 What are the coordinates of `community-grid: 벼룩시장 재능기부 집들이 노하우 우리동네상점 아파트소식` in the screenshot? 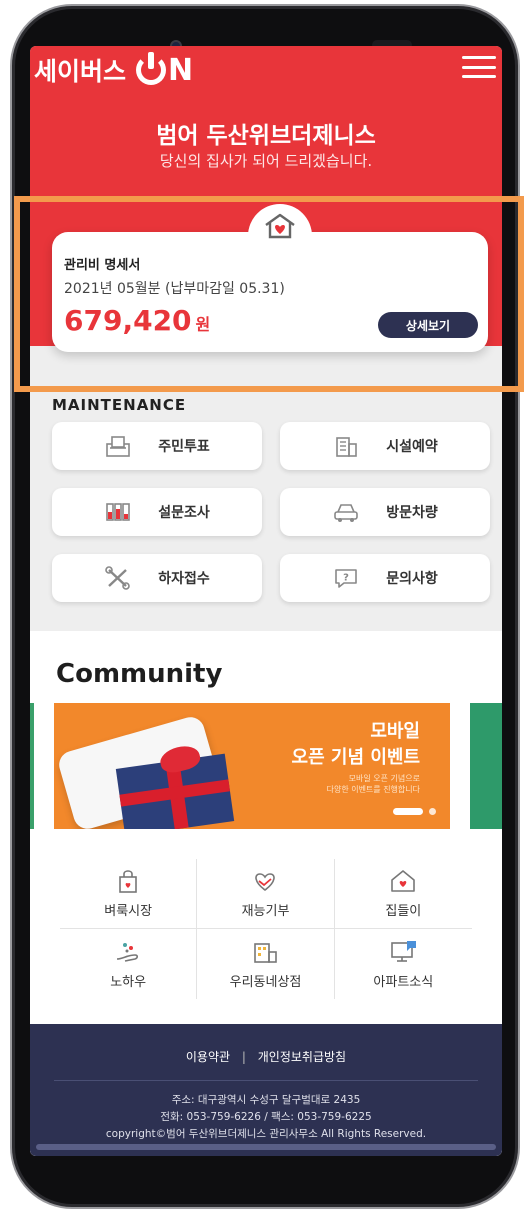 It's located at (266, 929).